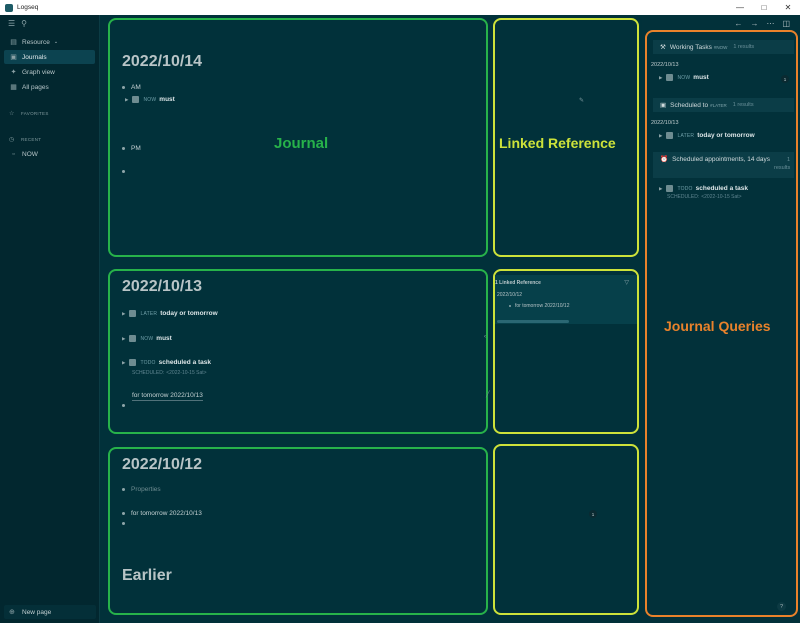 This screenshot has height=623, width=800. I want to click on folder-icon: ▤, so click(13, 42).